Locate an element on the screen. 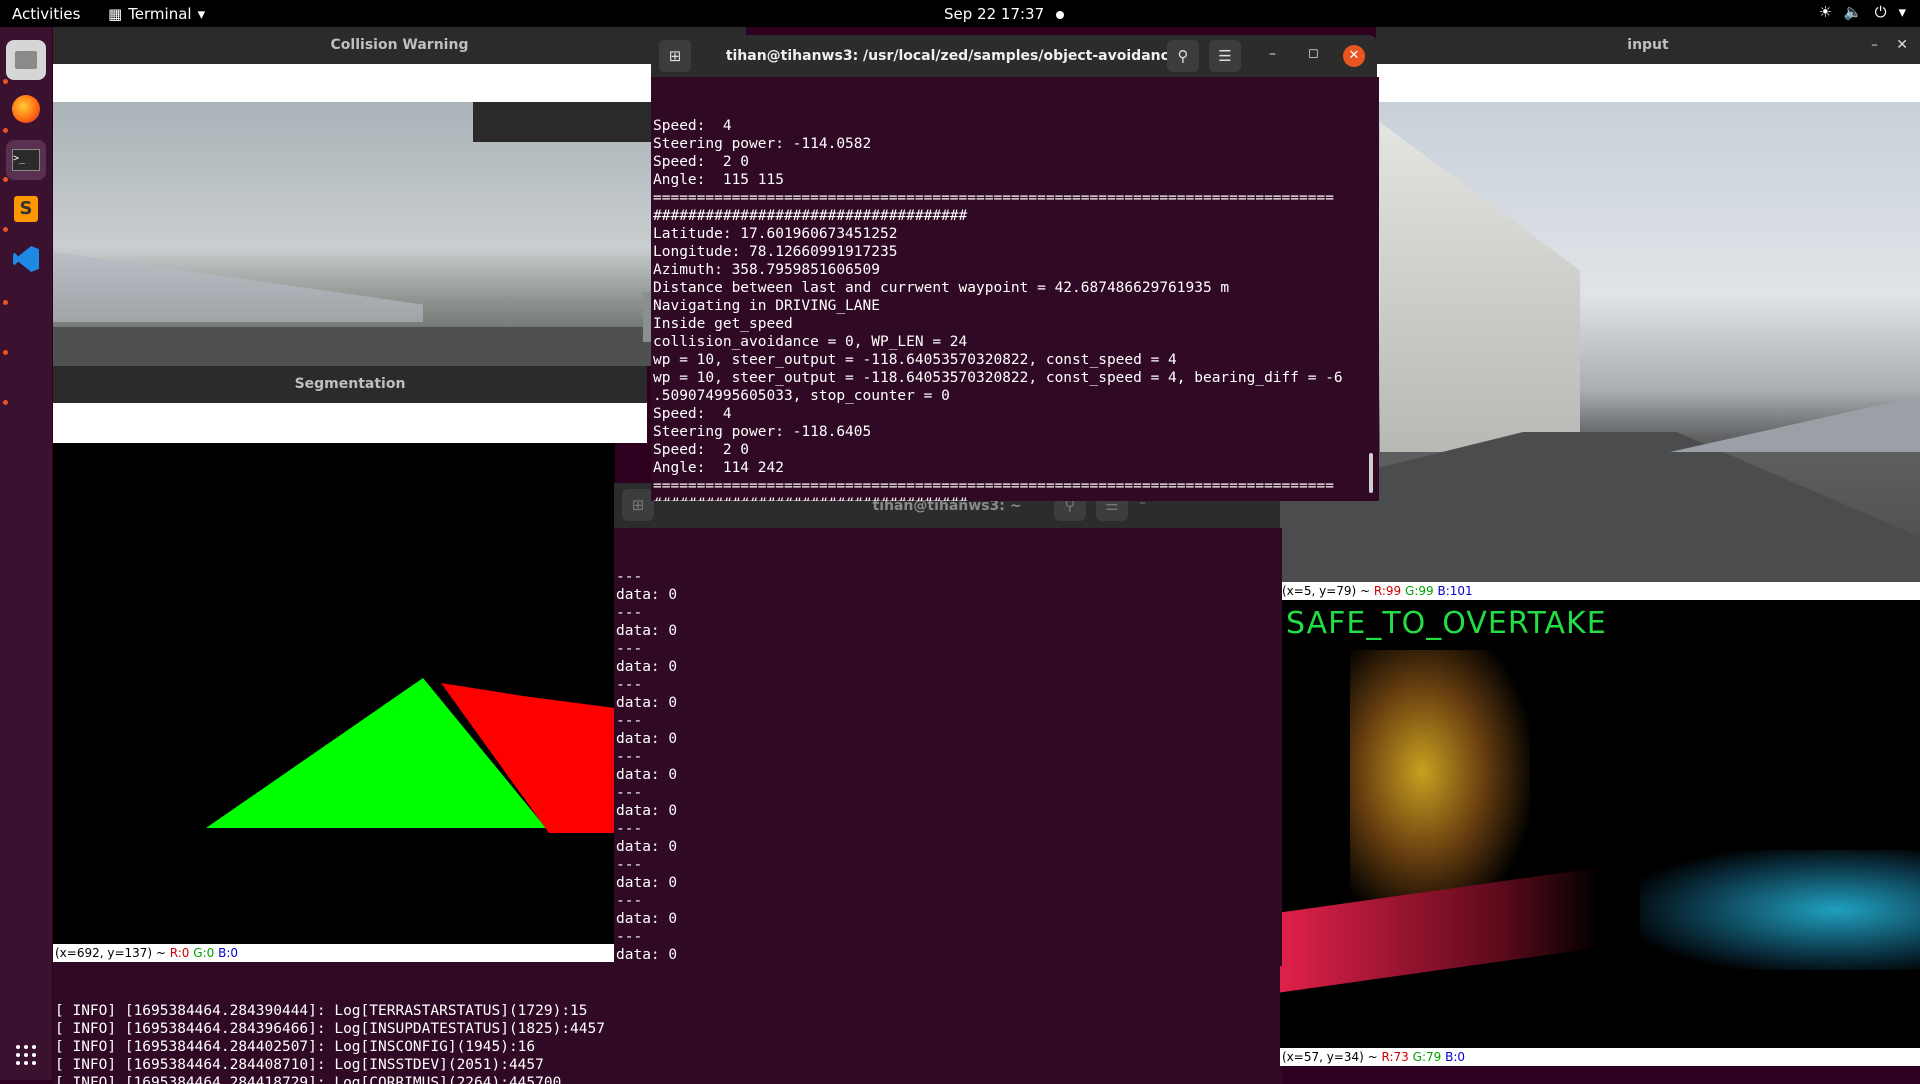 The width and height of the screenshot is (1920, 1084). pixel-coords: (x=57, y=34) ~ is located at coordinates (1332, 1057).